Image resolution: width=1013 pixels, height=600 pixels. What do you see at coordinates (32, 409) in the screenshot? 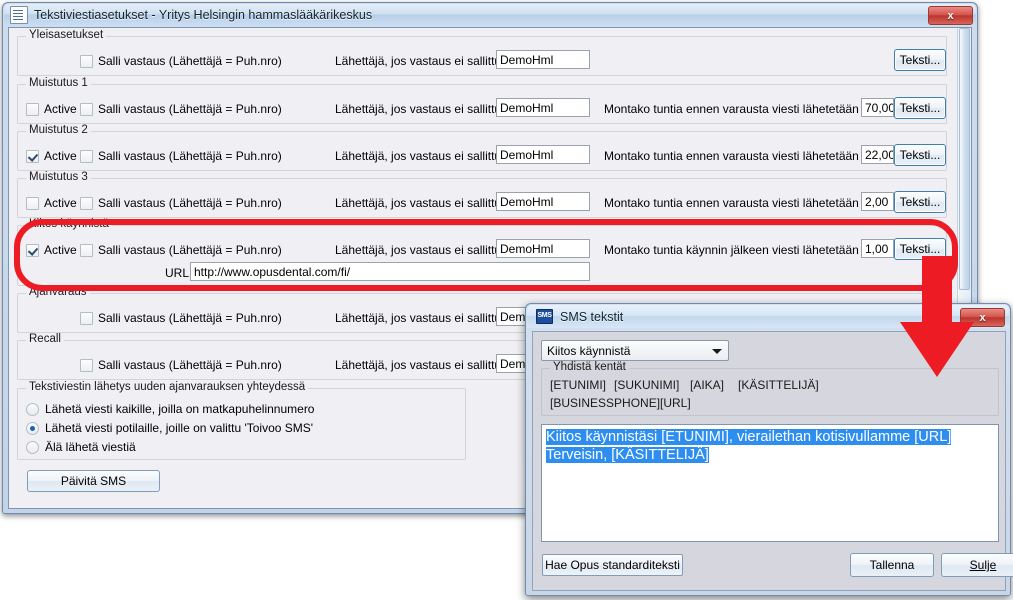
I see `radio-send-all` at bounding box center [32, 409].